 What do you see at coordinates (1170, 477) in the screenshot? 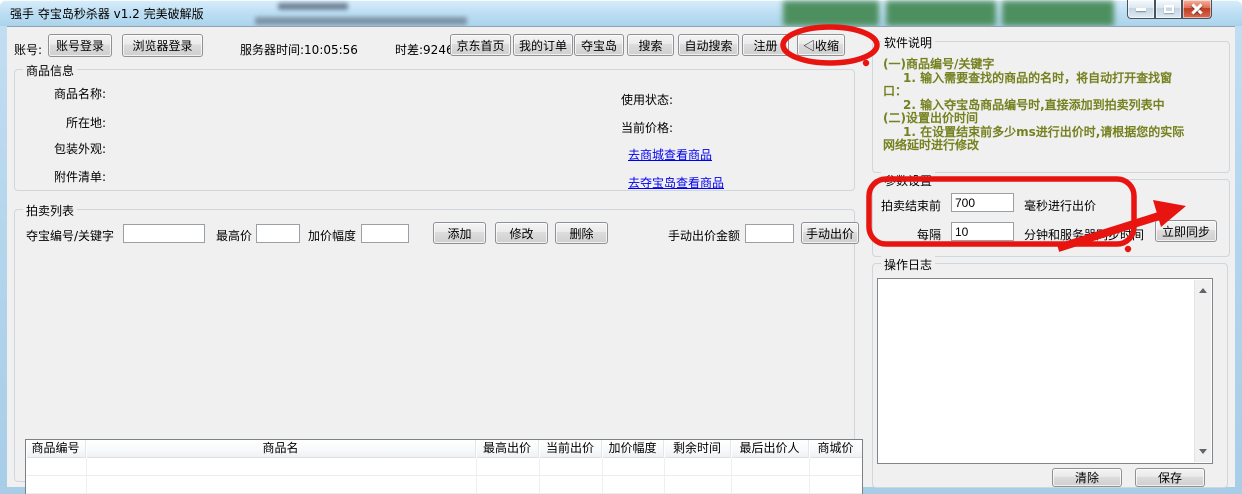
I see `save-log-button: 保存` at bounding box center [1170, 477].